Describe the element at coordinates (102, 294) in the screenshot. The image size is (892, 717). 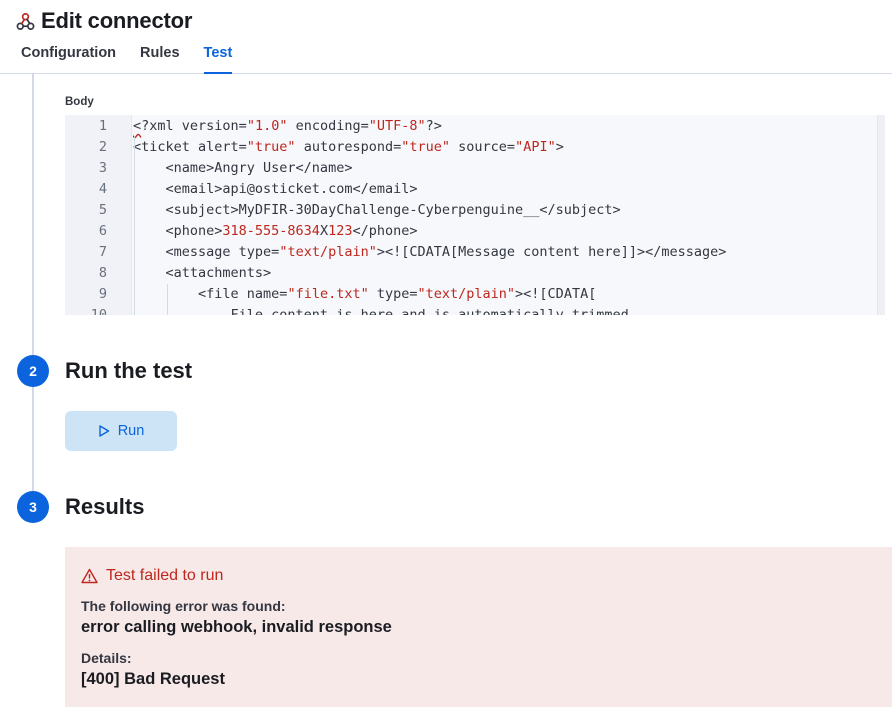
I see `line-number: 9` at that location.